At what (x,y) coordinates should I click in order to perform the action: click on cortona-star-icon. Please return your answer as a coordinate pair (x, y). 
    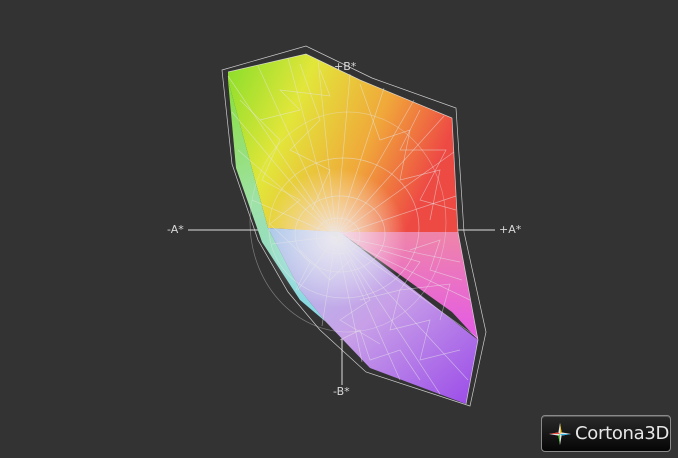
    Looking at the image, I should click on (560, 433).